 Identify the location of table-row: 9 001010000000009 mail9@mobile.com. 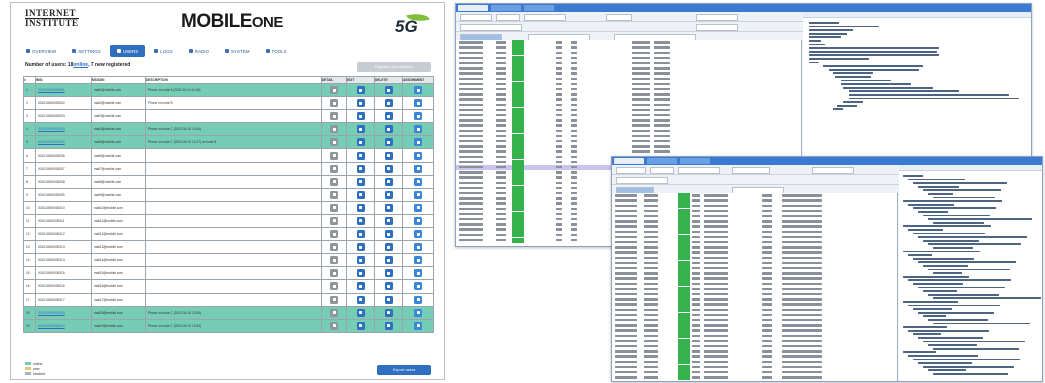
(228, 194).